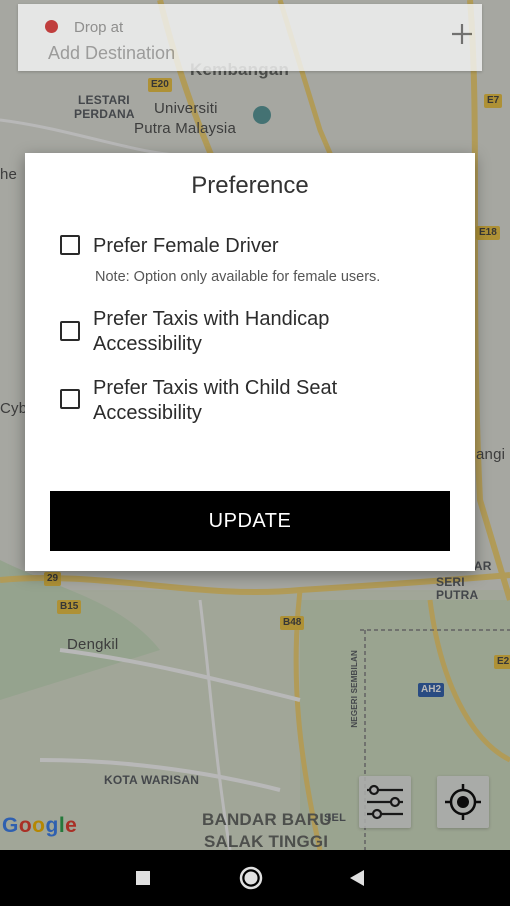  I want to click on handicap-checkbox, so click(70, 331).